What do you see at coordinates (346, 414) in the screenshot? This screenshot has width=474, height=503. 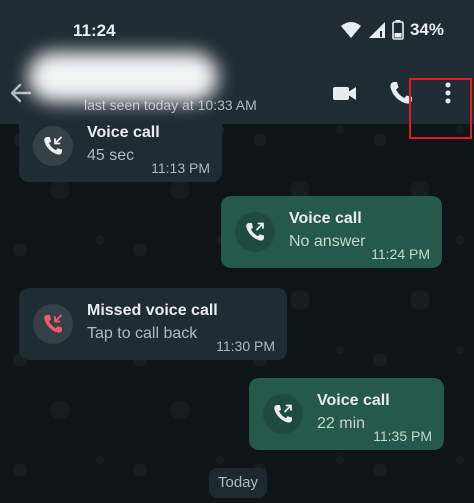 I see `call-message-outgoing: Voice call 22 min 11:35 PM` at bounding box center [346, 414].